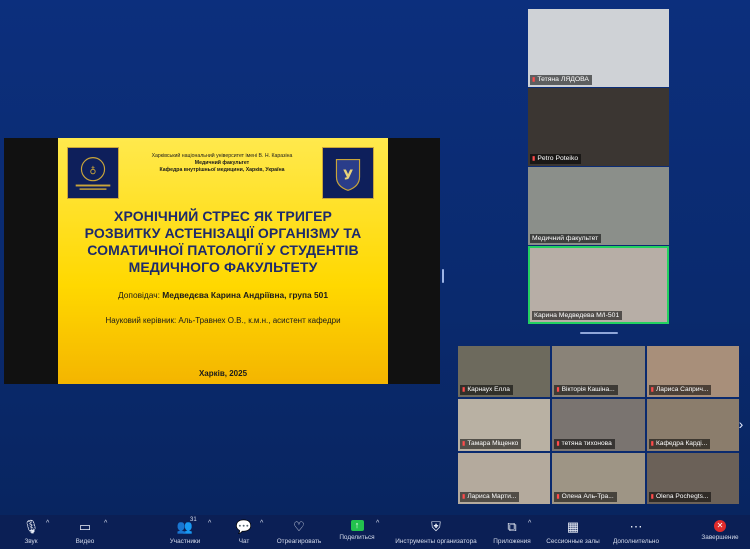 The height and width of the screenshot is (549, 750). Describe the element at coordinates (85, 526) in the screenshot. I see `camera-icon: ▭` at that location.